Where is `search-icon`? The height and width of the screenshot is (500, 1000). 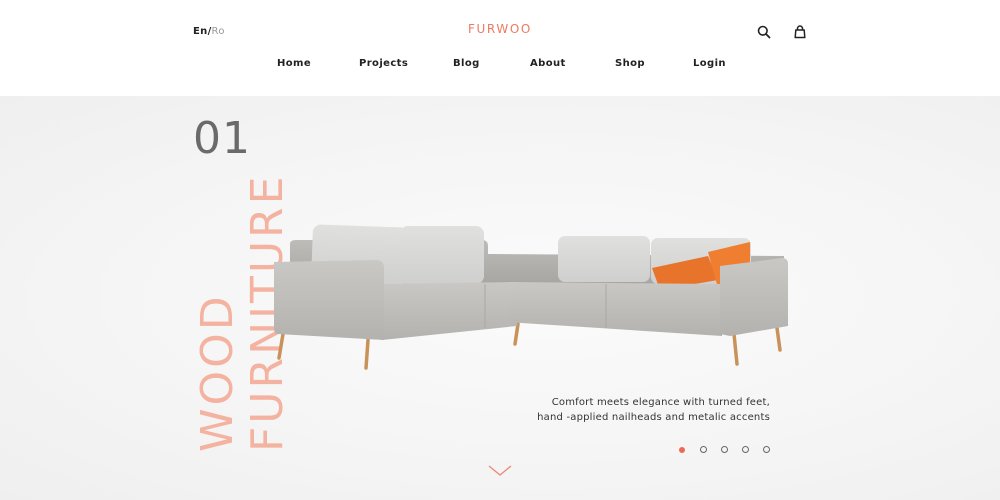 search-icon is located at coordinates (764, 32).